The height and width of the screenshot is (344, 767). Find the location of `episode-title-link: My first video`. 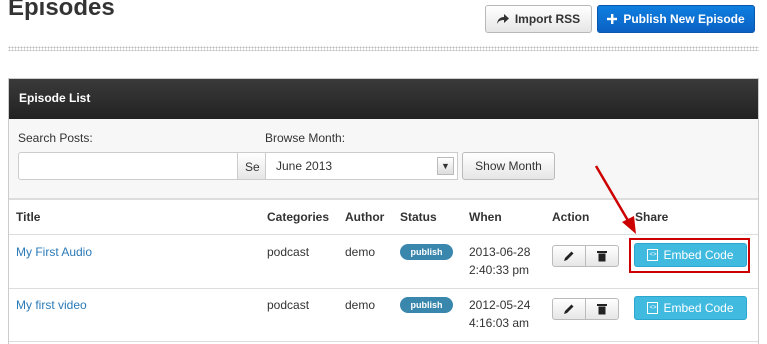

episode-title-link: My first video is located at coordinates (51, 305).